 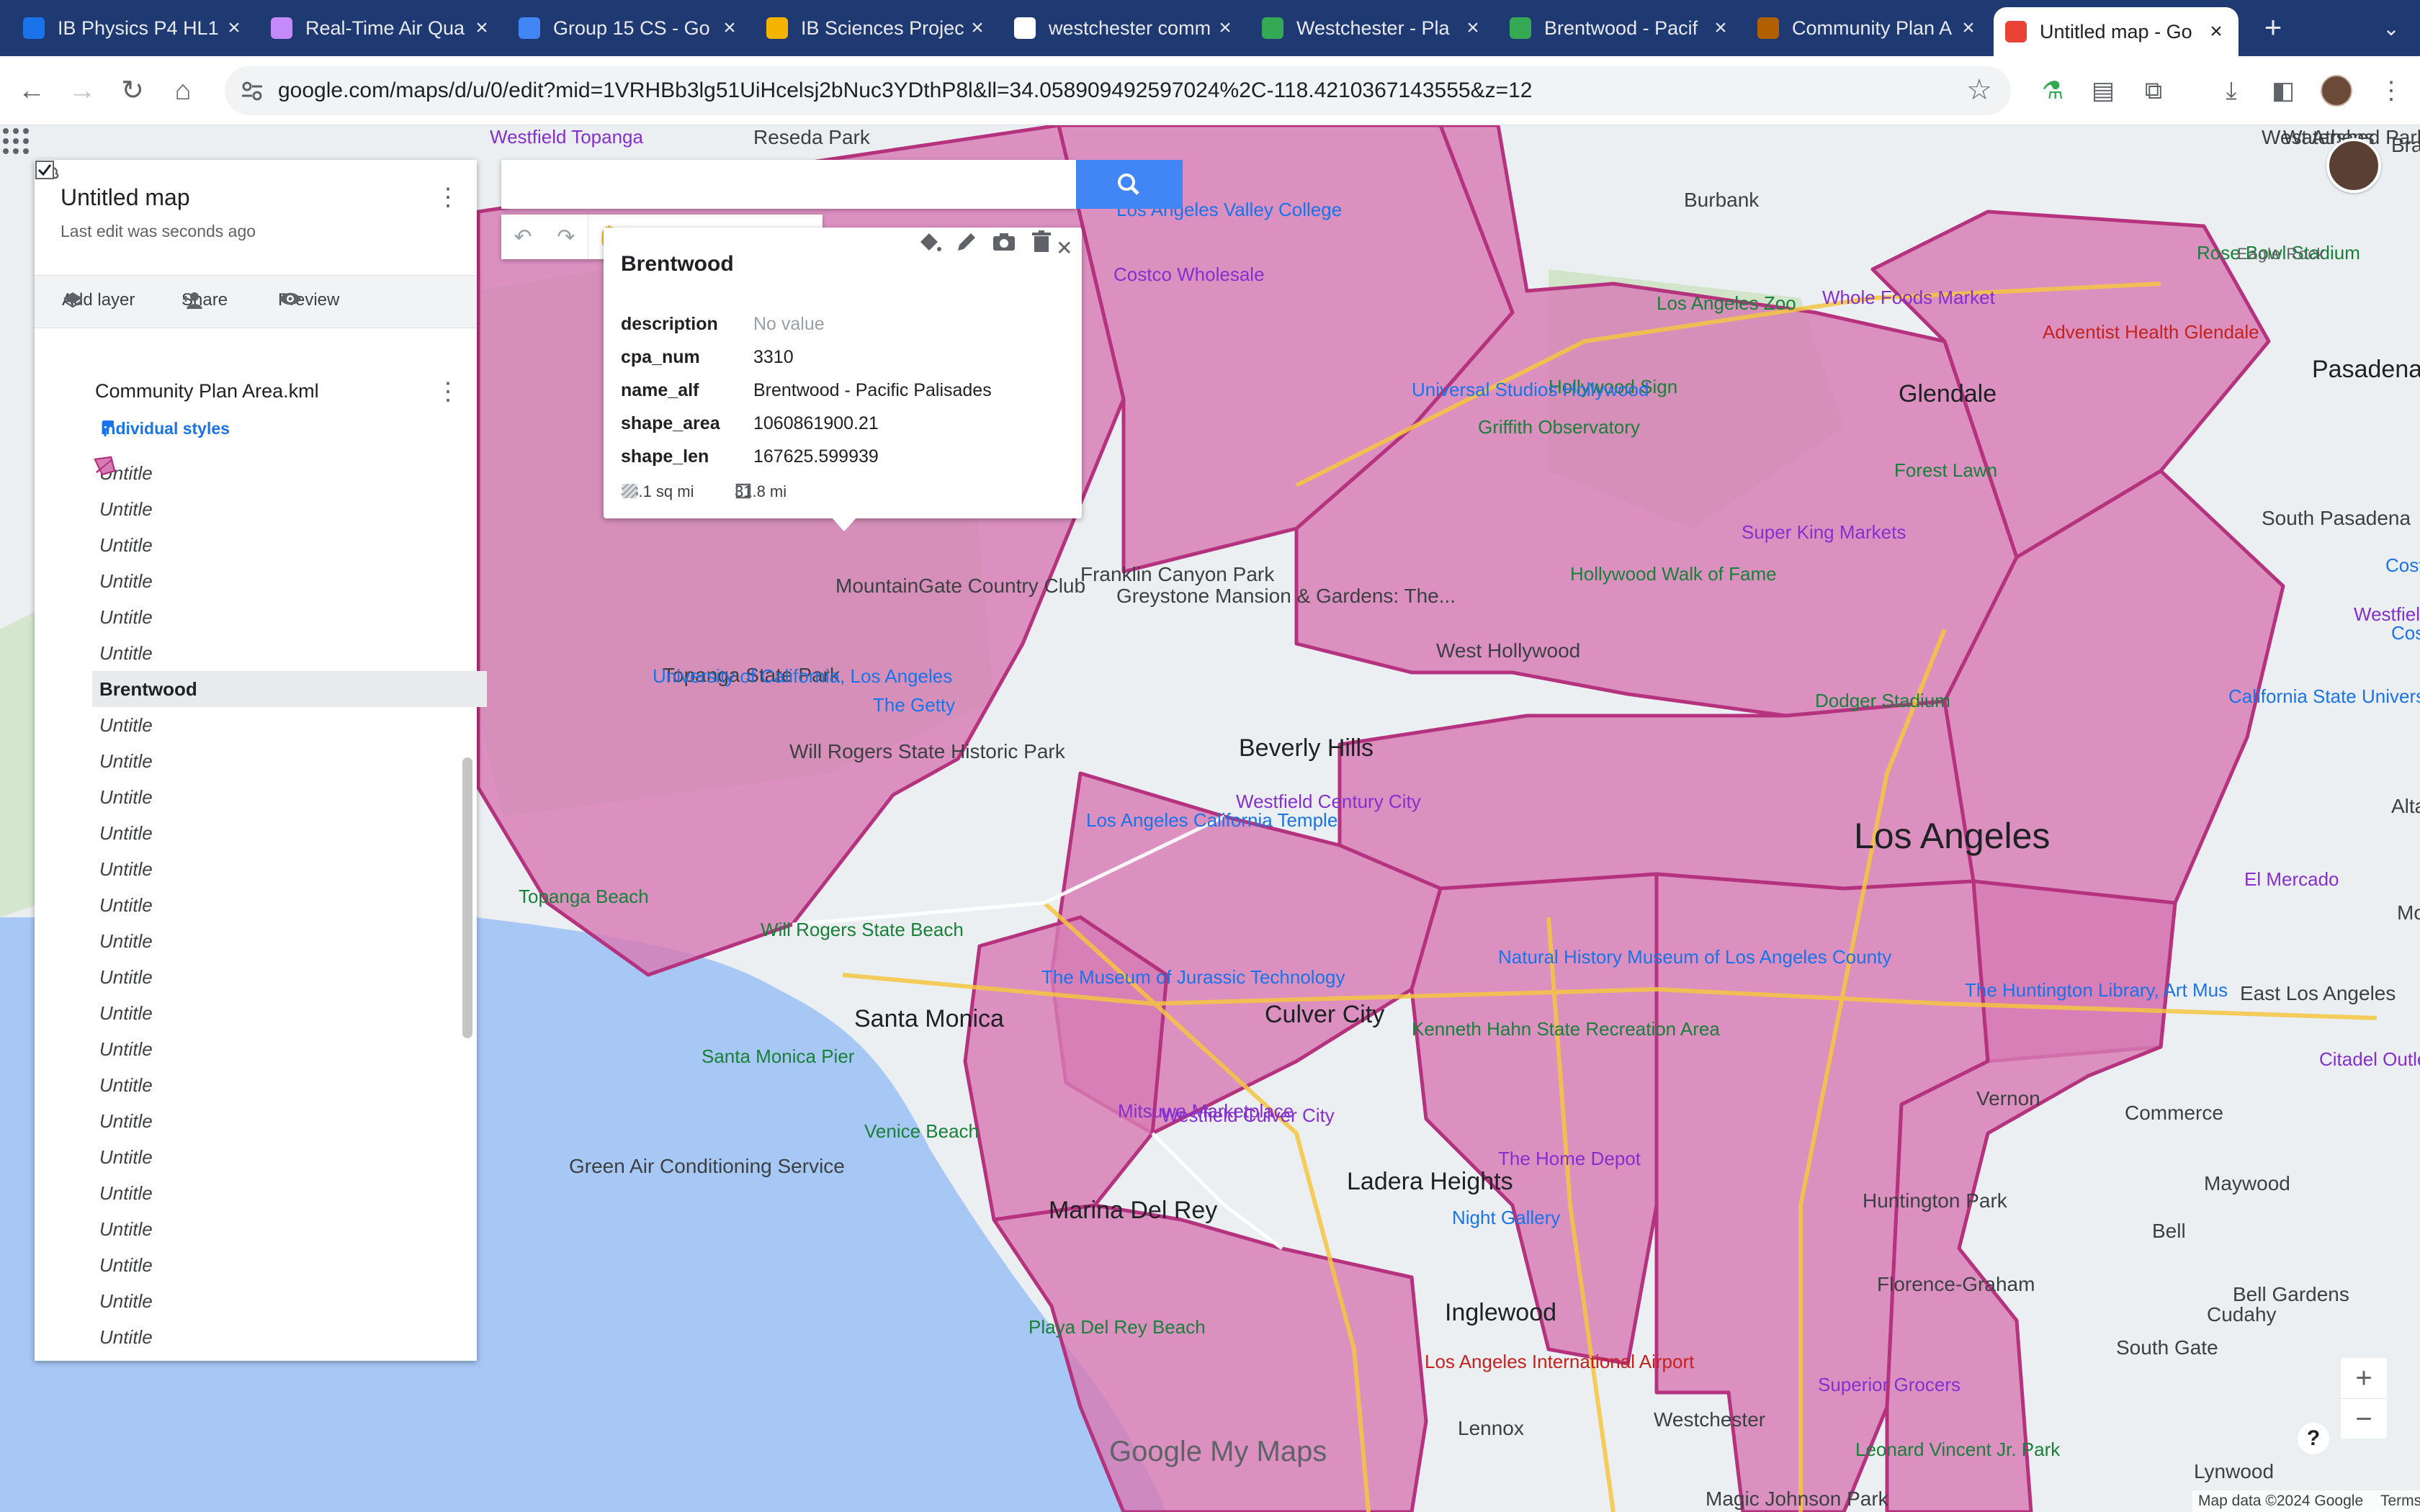 I want to click on map-label: Mo, so click(x=2408, y=912).